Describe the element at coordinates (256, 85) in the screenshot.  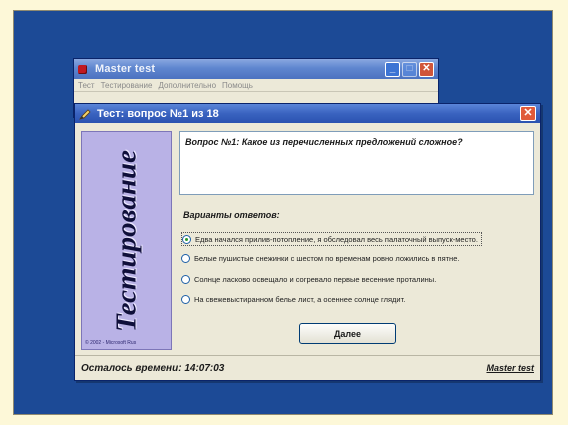
I see `menu-bar: Тест Тестирование Дополнительно Помощь` at that location.